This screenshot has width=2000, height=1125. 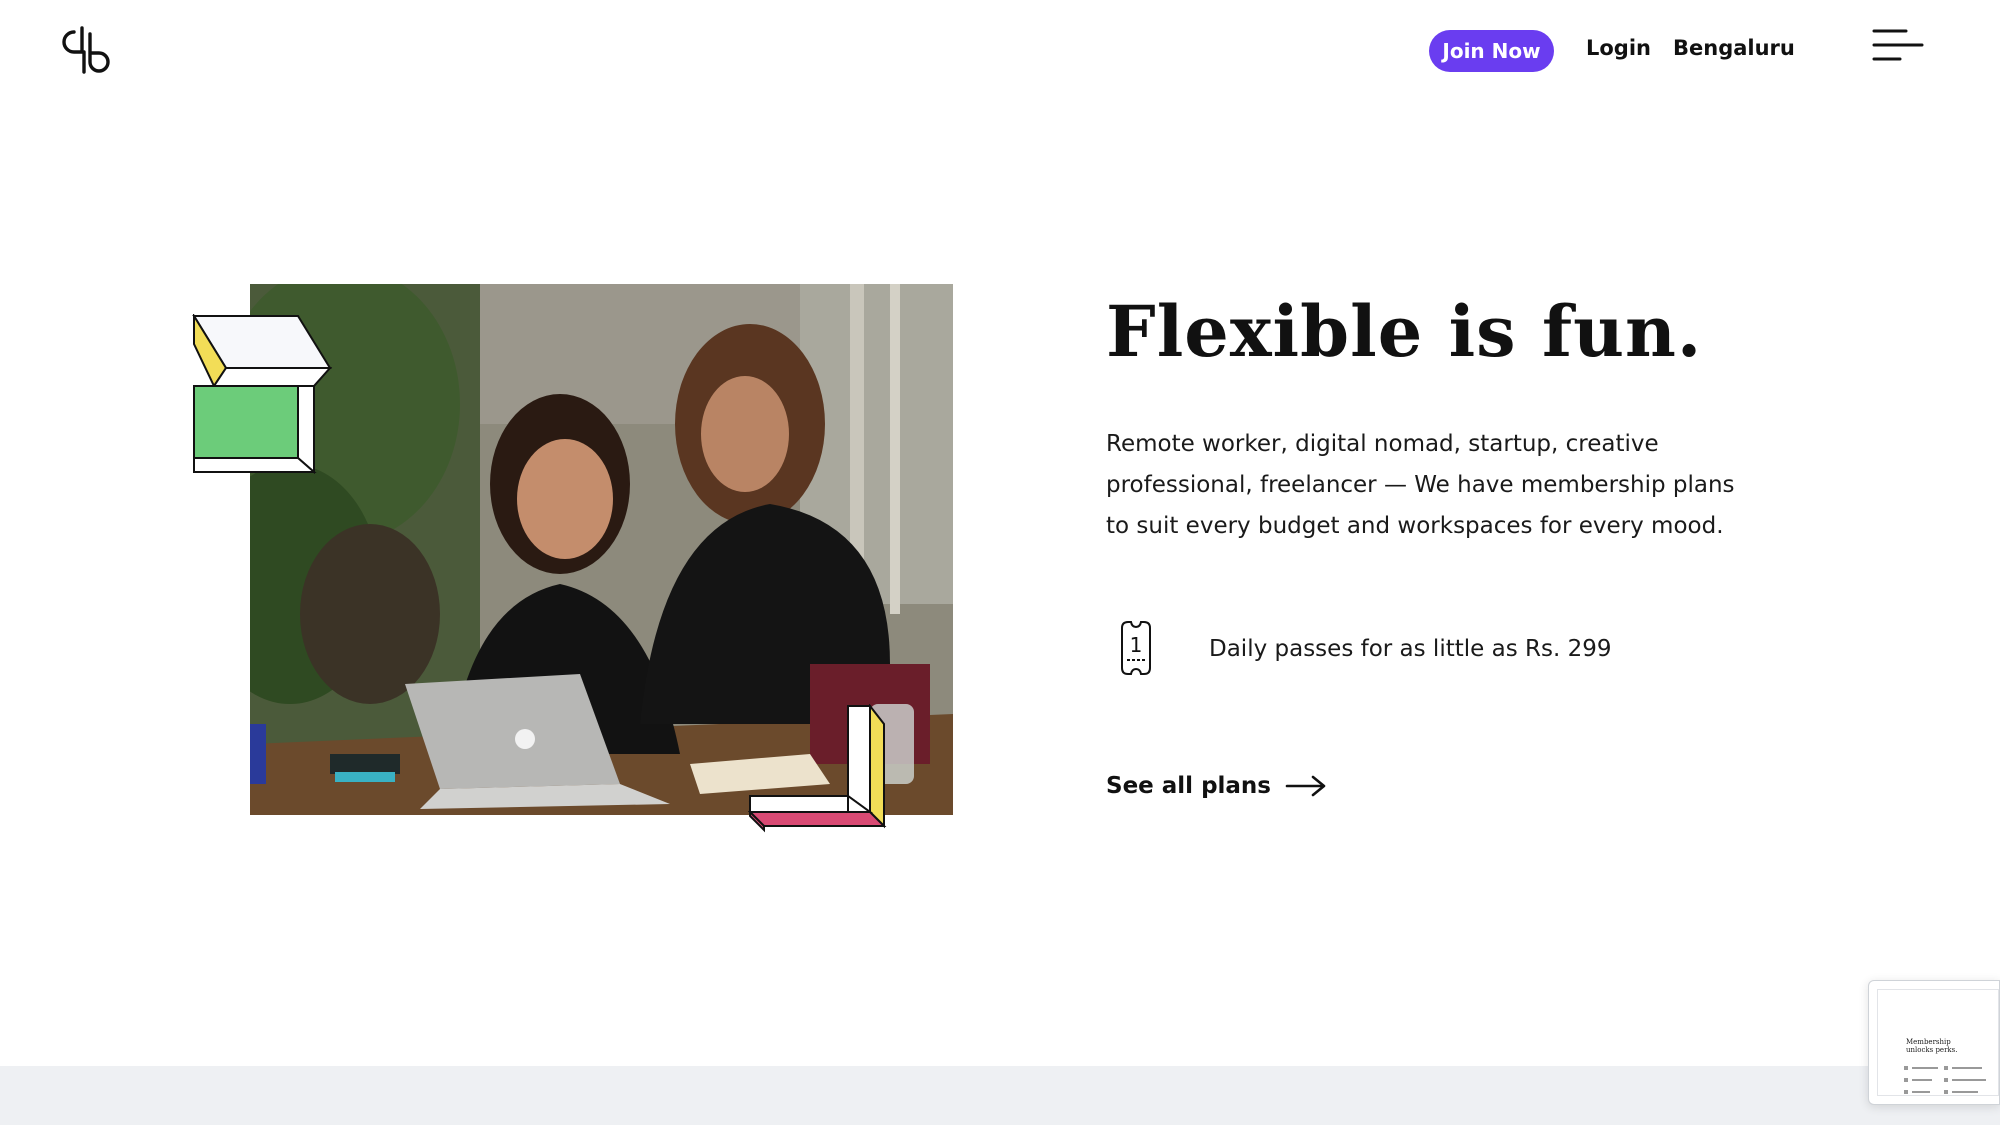 I want to click on preview-title: Membership unlocks perks., so click(x=1932, y=1046).